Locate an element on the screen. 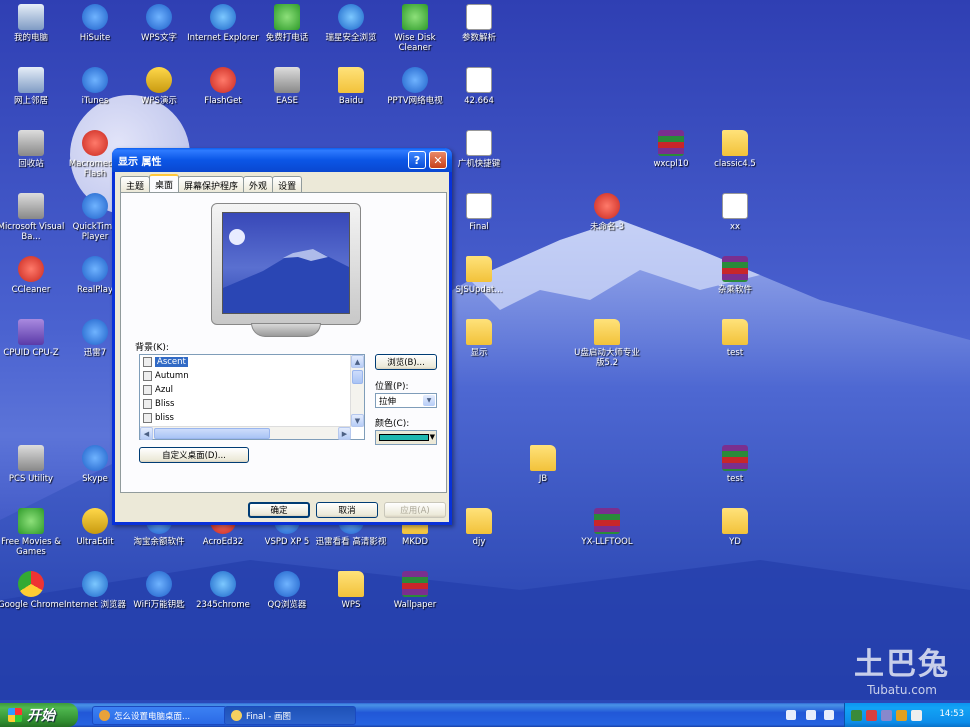  ie-icon is located at coordinates (95, 584).